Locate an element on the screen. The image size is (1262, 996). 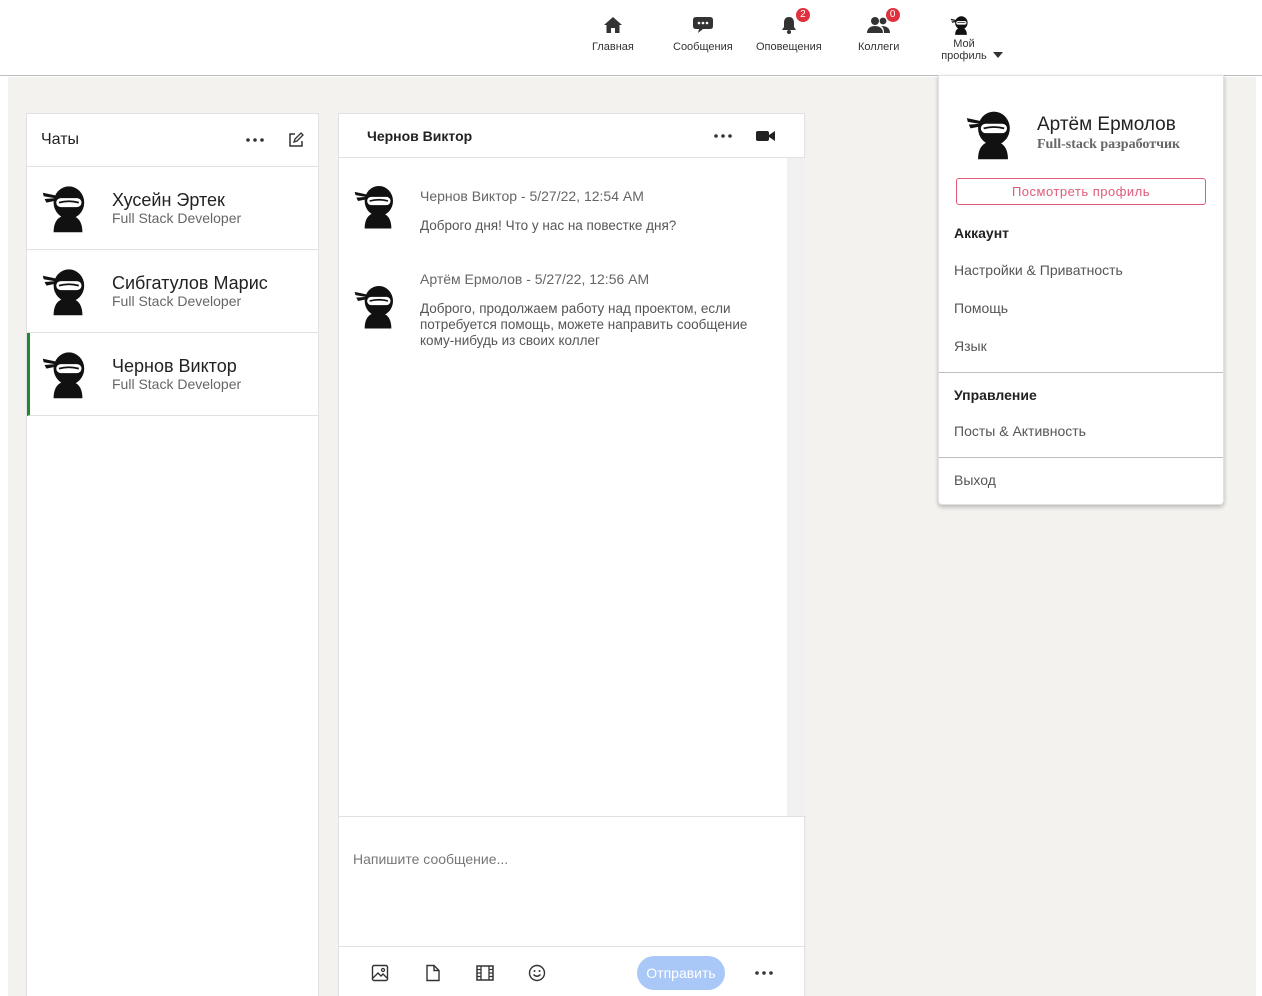
nav-home-label: Главная is located at coordinates (613, 47).